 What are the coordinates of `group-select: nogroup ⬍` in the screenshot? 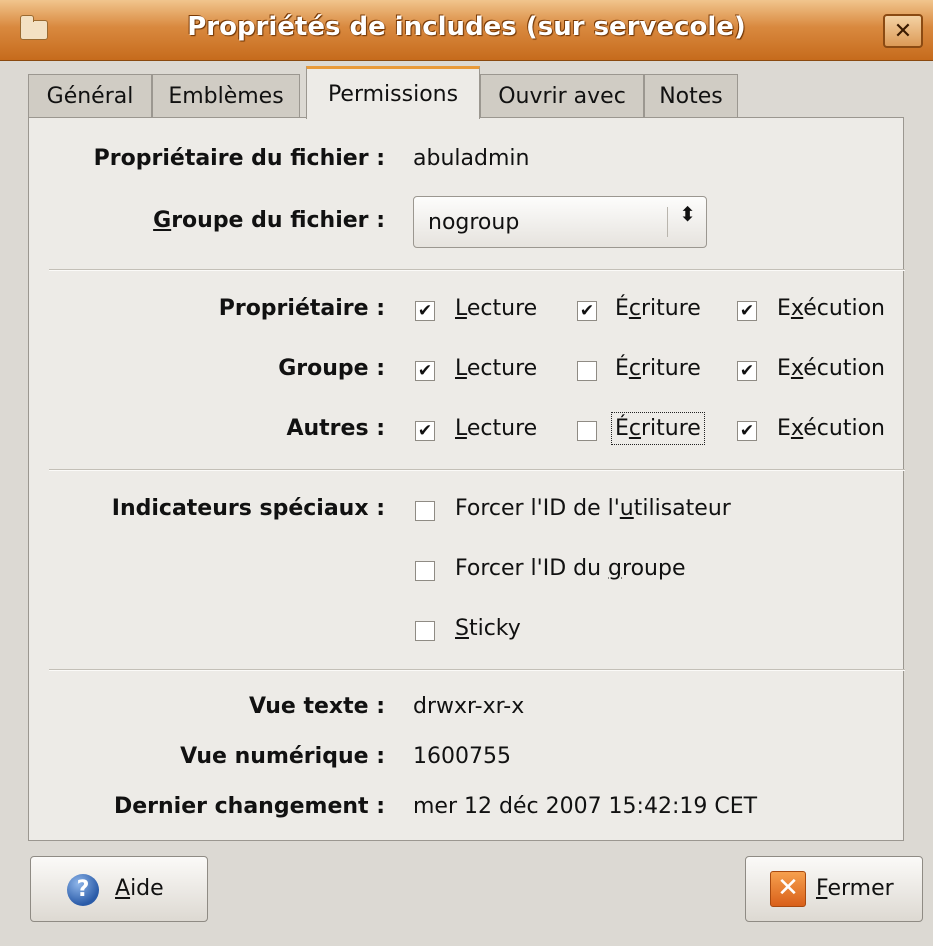 It's located at (560, 222).